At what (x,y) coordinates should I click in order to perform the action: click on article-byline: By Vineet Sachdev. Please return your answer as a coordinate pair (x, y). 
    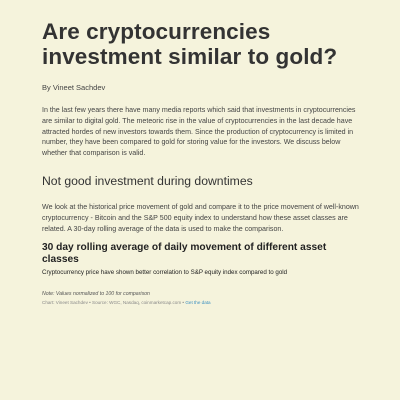
    Looking at the image, I should click on (74, 87).